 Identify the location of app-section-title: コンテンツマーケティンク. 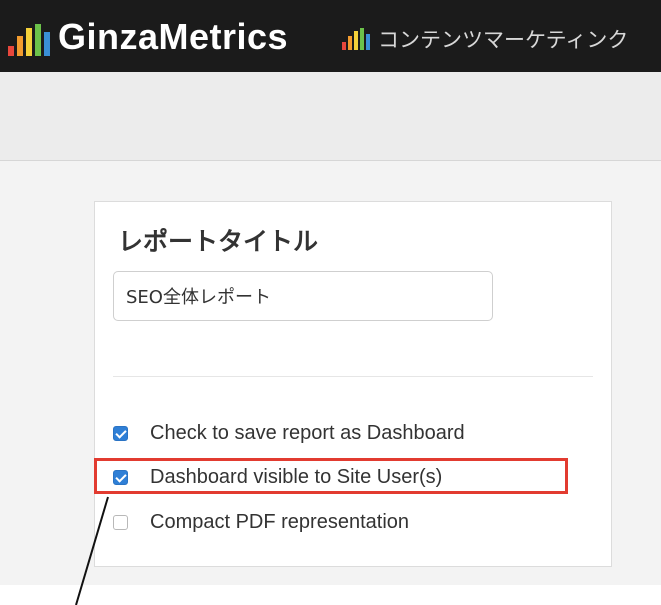
(503, 39).